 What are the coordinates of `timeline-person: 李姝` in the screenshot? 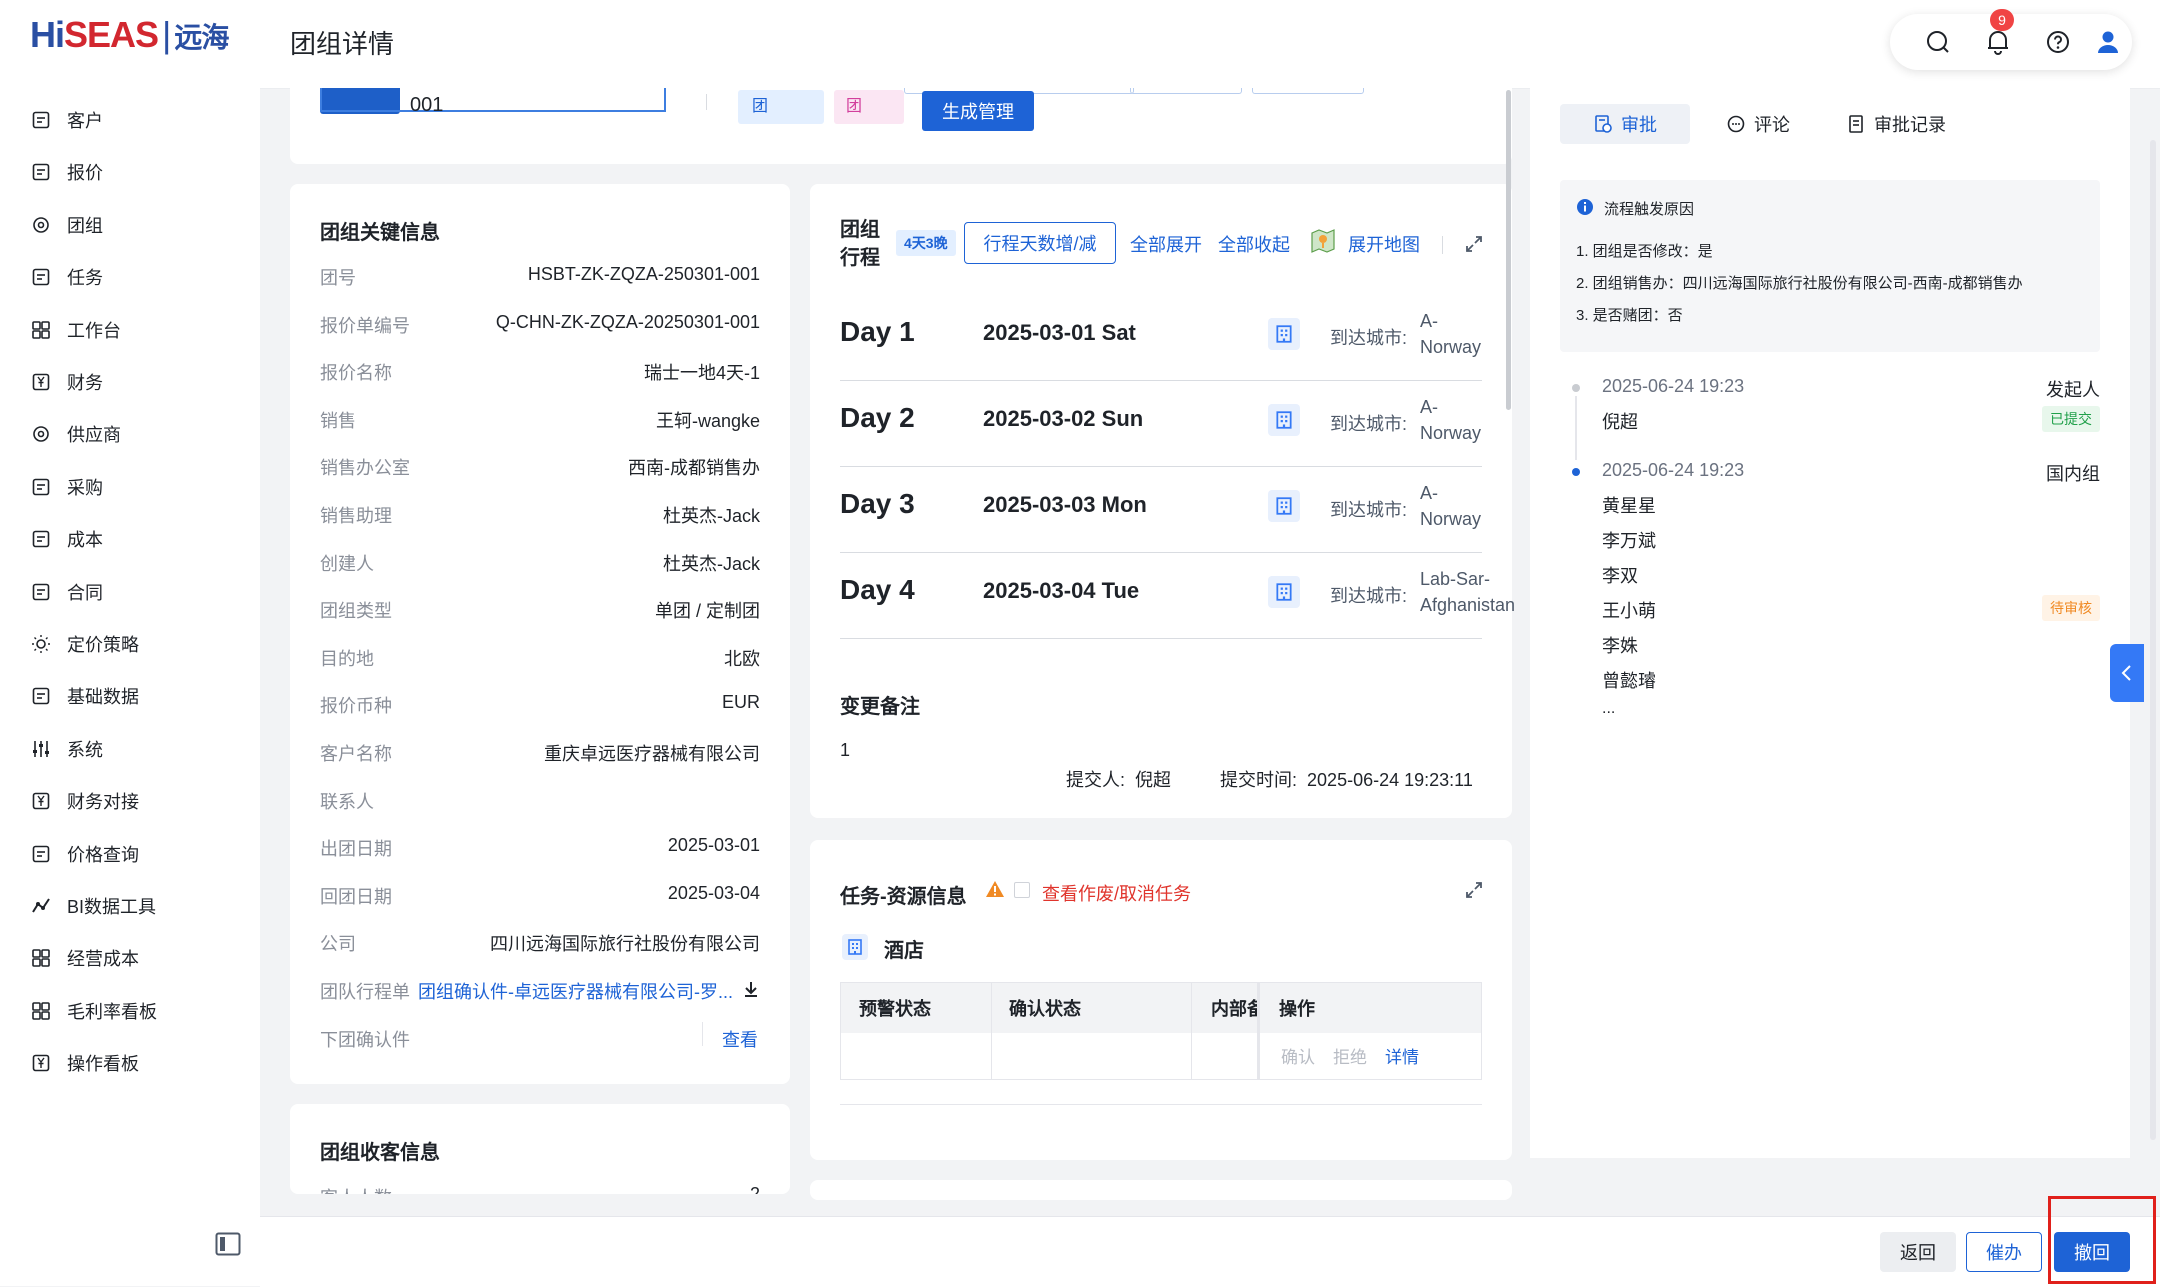 It's located at (1620, 646).